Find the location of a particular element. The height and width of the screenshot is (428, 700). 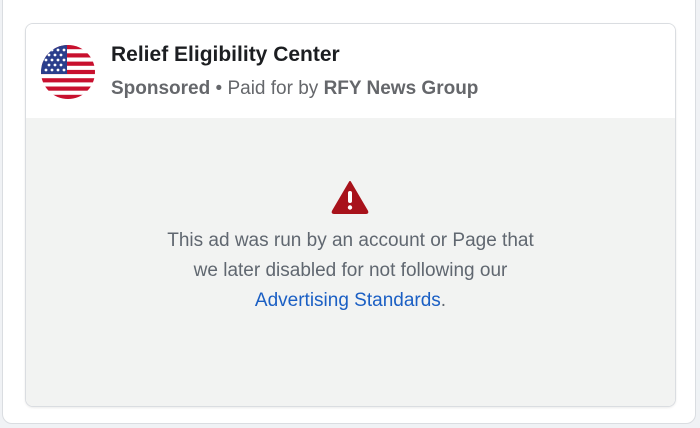

notice-line-2: we later disabled for not following our is located at coordinates (350, 270).